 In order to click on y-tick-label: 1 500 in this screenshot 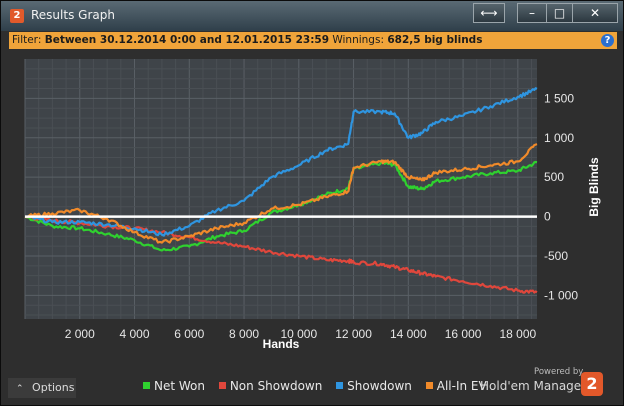, I will do `click(559, 98)`.